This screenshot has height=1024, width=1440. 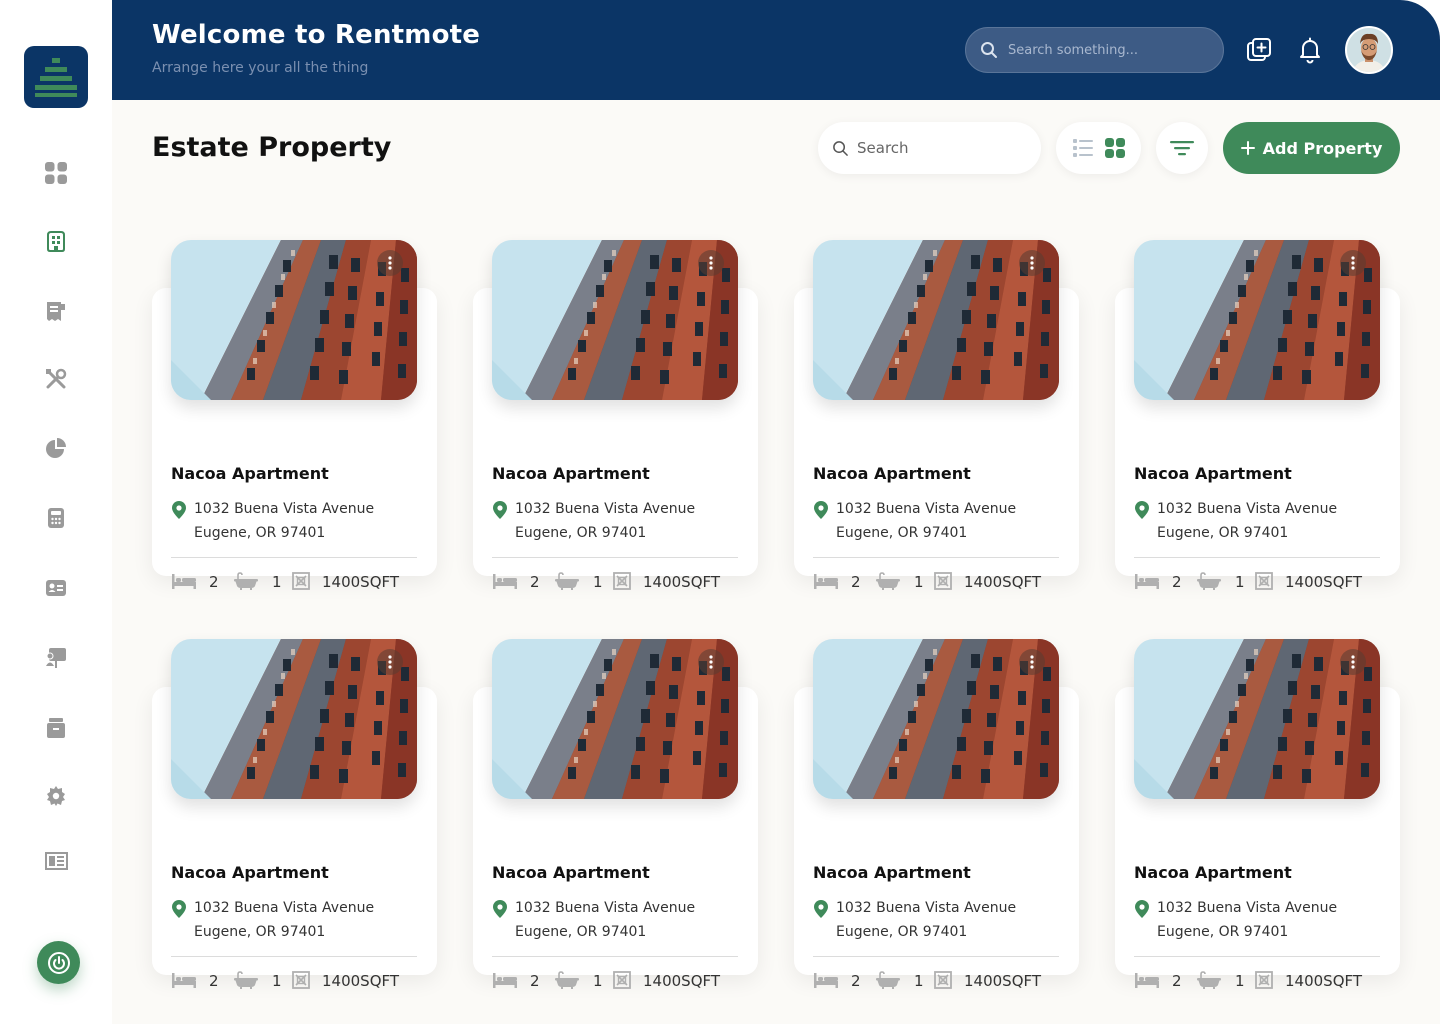 What do you see at coordinates (56, 518) in the screenshot?
I see `sidebar-item-calculator` at bounding box center [56, 518].